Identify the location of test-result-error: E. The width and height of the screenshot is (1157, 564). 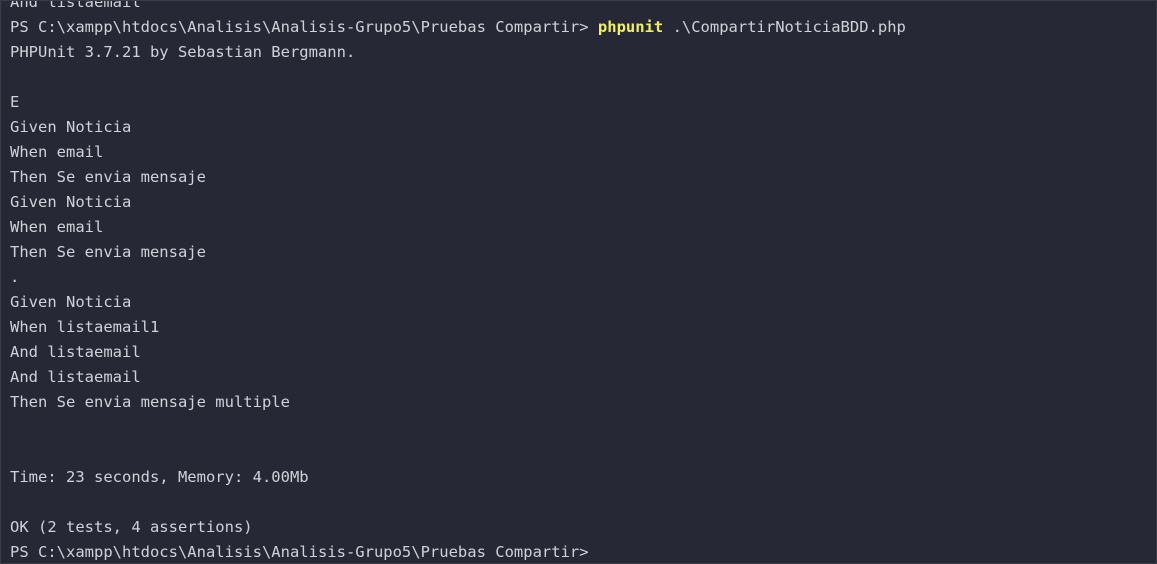
(15, 102).